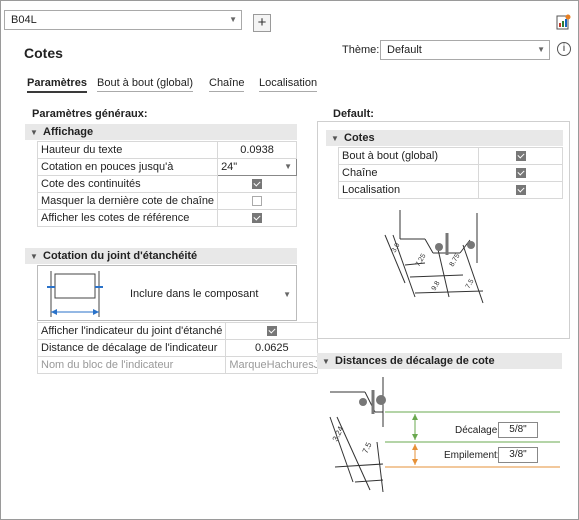 This screenshot has height=520, width=579. Describe the element at coordinates (68, 132) in the screenshot. I see `affichage-title: Affichage` at that location.